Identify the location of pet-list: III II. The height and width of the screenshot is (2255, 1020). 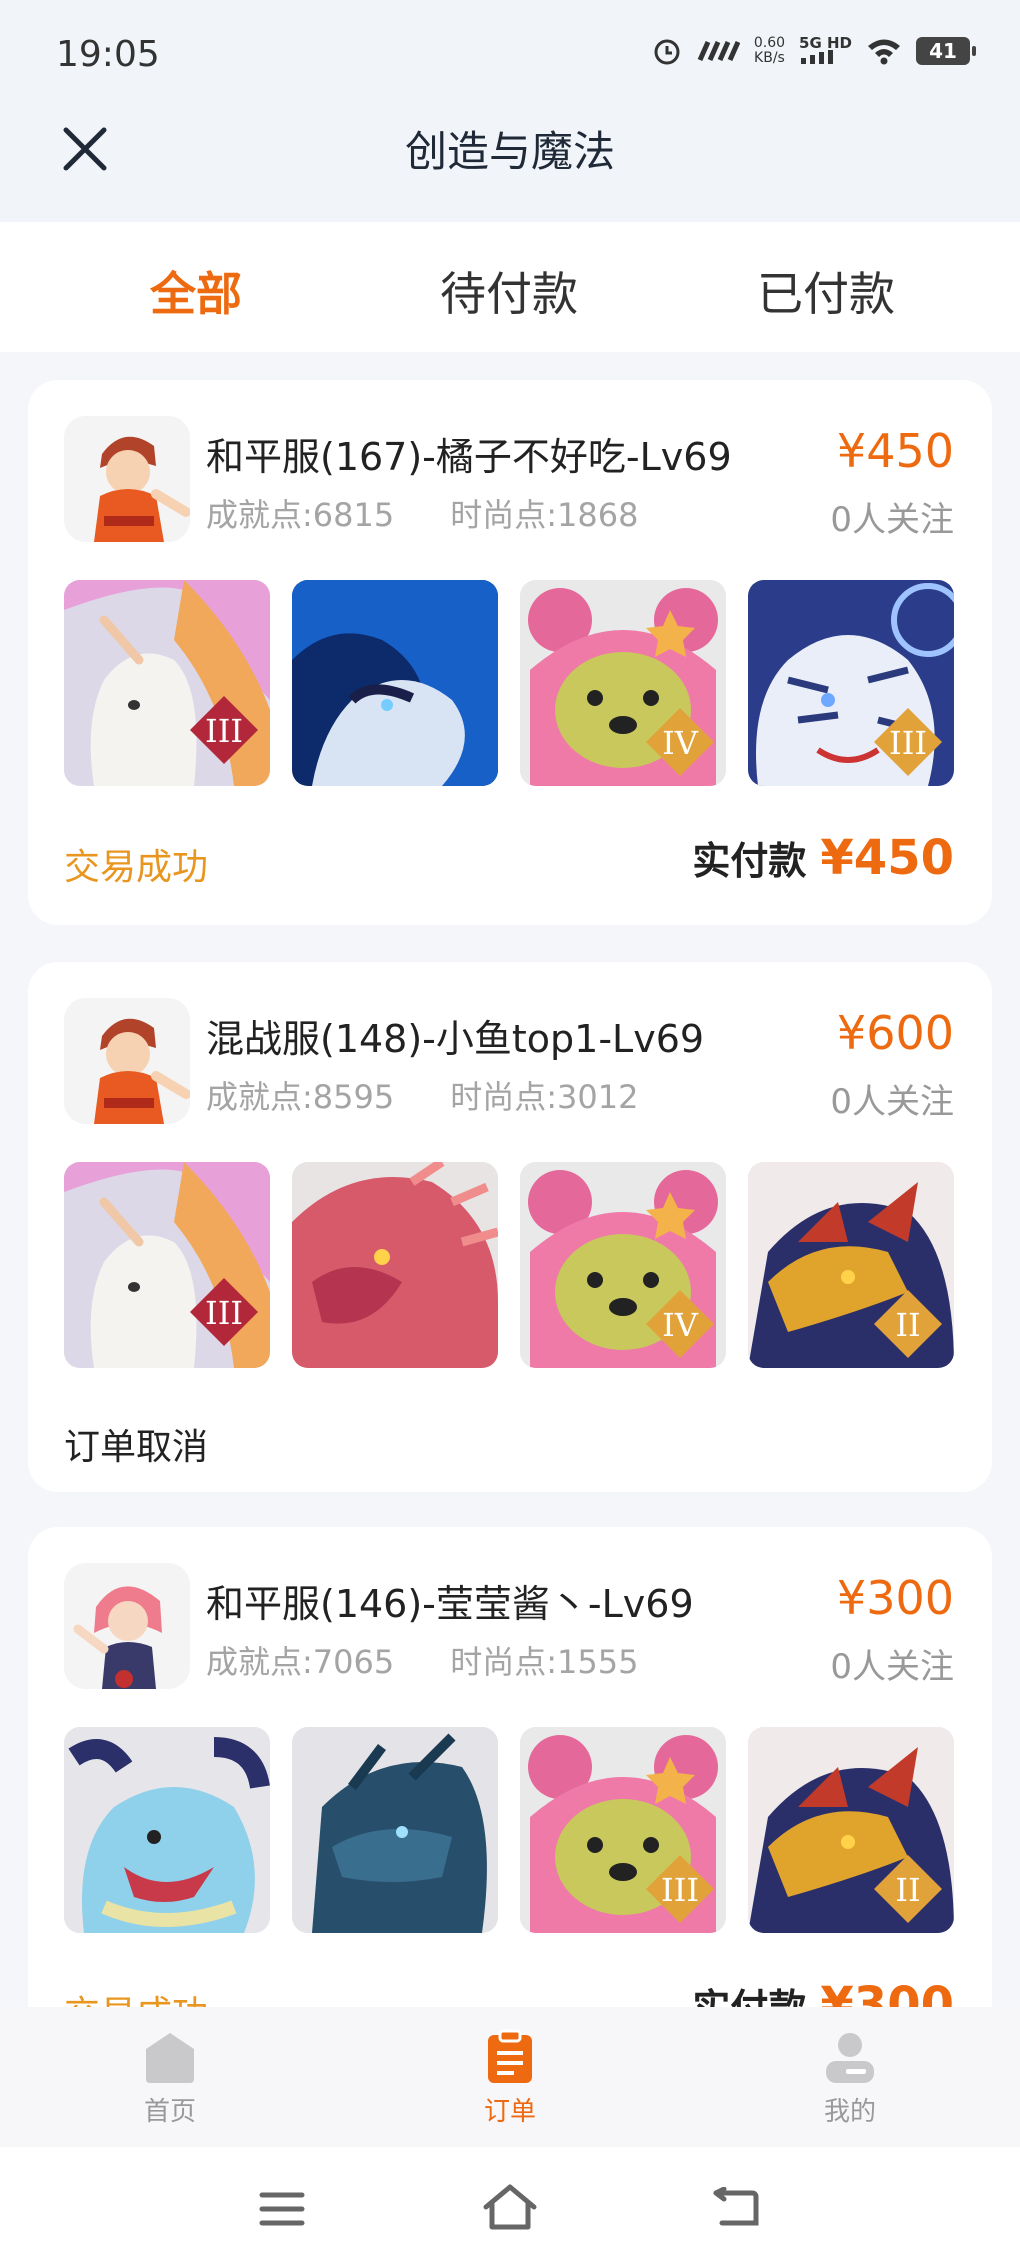
(509, 1830).